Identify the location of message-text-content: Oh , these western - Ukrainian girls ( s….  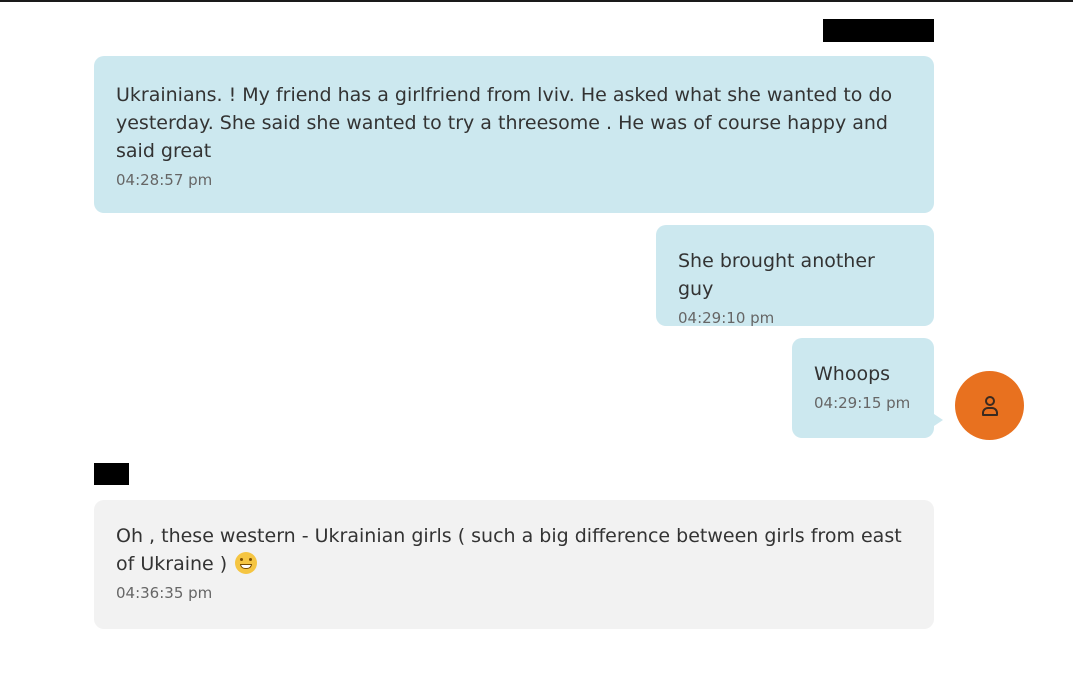
(509, 550).